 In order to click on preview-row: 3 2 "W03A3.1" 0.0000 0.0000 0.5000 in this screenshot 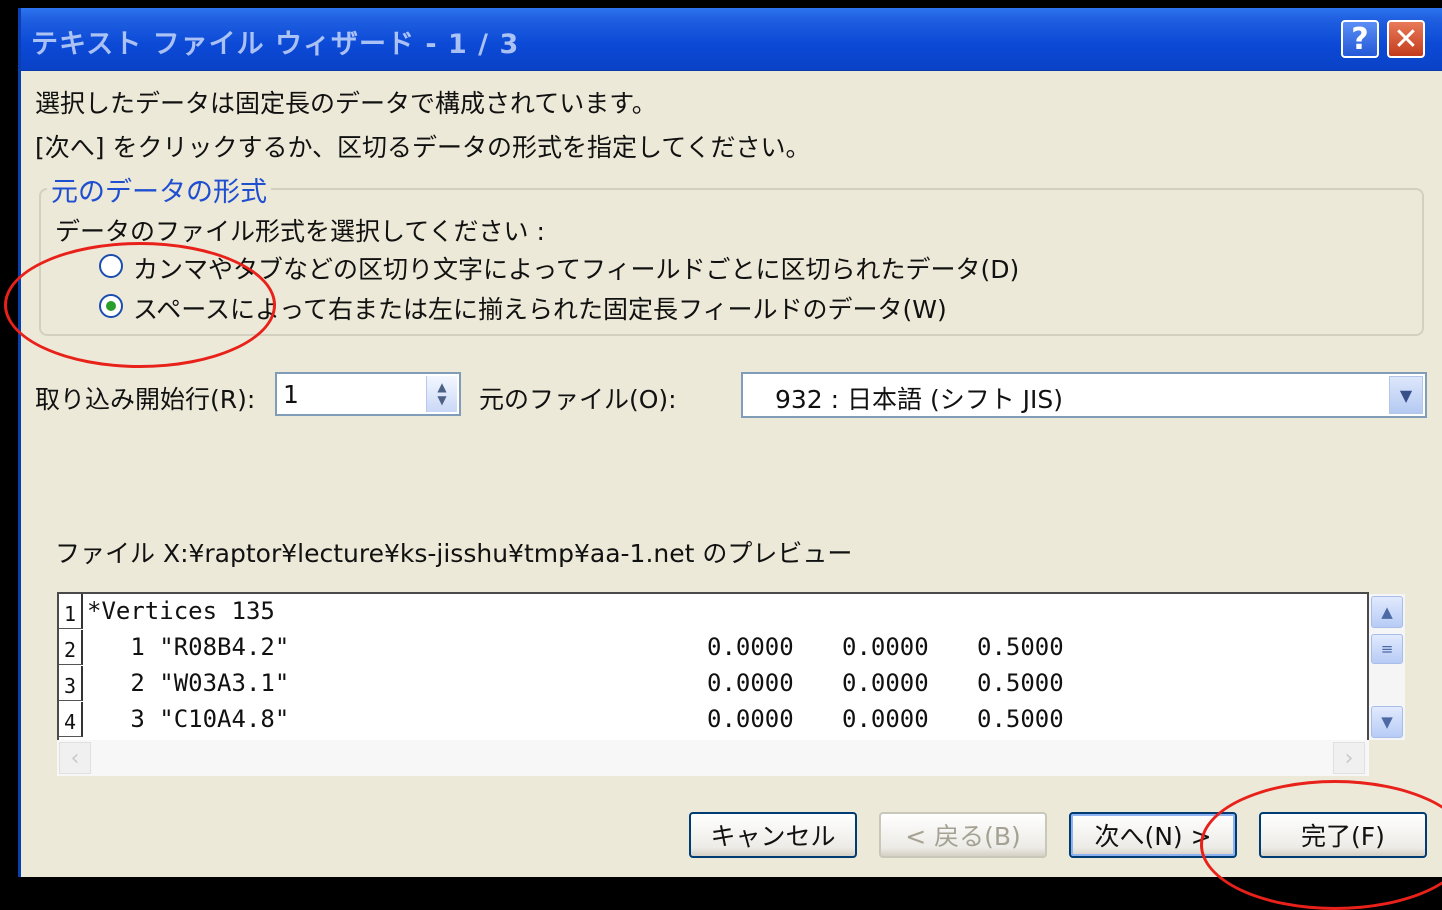, I will do `click(713, 684)`.